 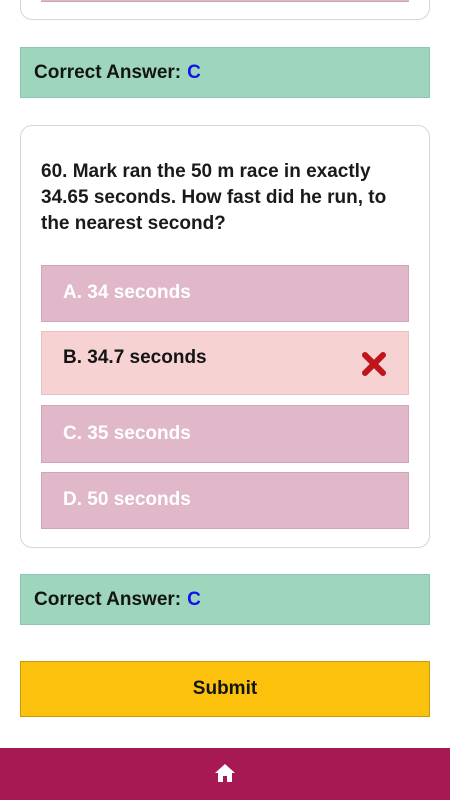 I want to click on option-label: A. 34 seconds, so click(x=127, y=292).